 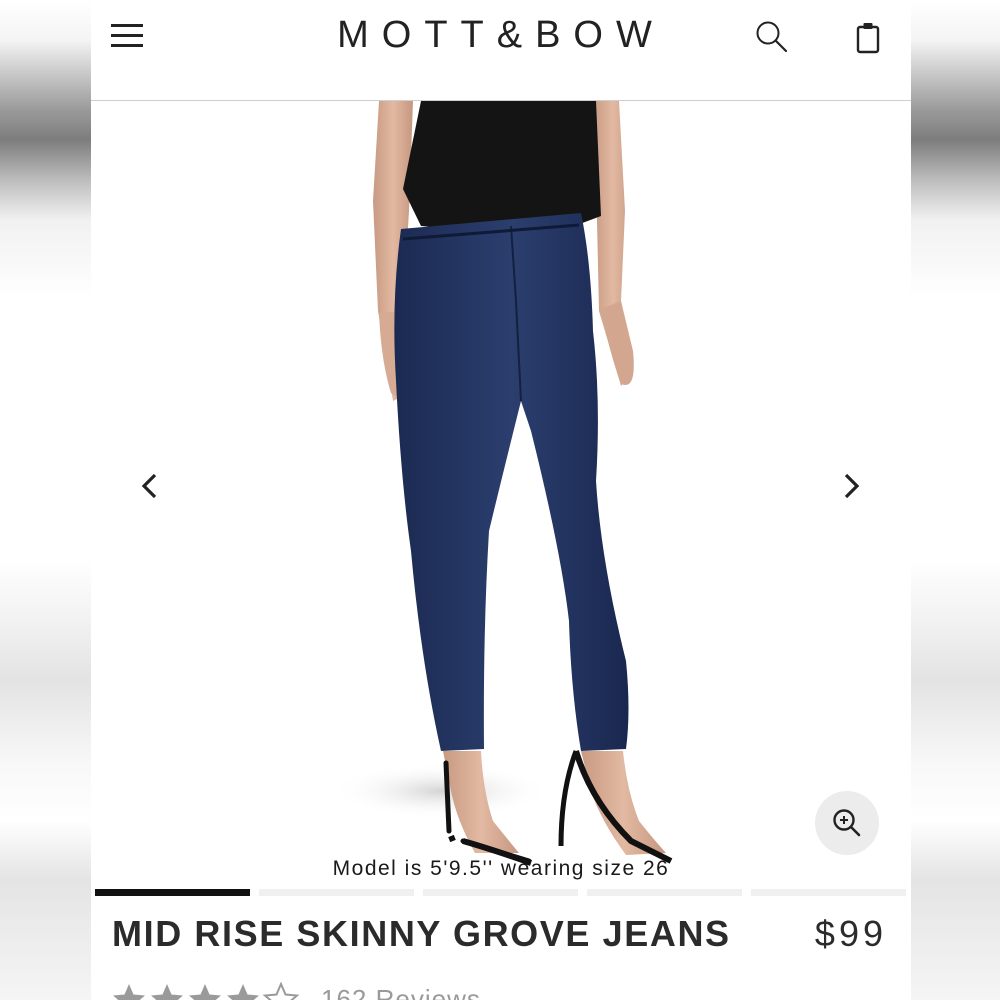 What do you see at coordinates (401, 992) in the screenshot?
I see `reviews-count-link: 162 Reviews` at bounding box center [401, 992].